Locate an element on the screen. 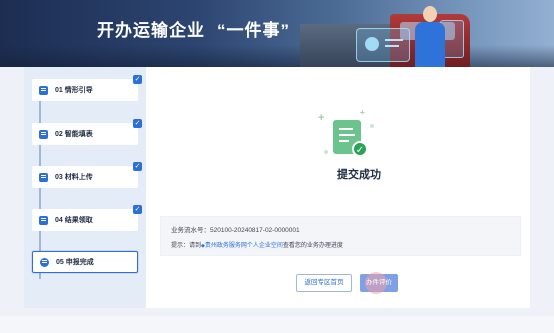 This screenshot has height=333, width=554. success-title: 提交成功 is located at coordinates (359, 175).